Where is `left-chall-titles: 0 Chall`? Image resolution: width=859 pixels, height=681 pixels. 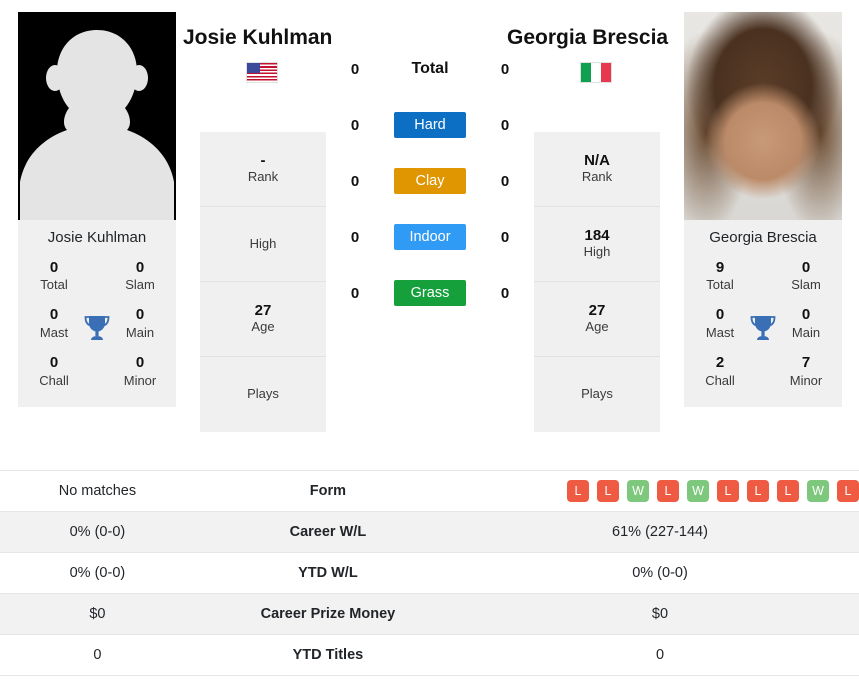
left-chall-titles: 0 Chall is located at coordinates (54, 372).